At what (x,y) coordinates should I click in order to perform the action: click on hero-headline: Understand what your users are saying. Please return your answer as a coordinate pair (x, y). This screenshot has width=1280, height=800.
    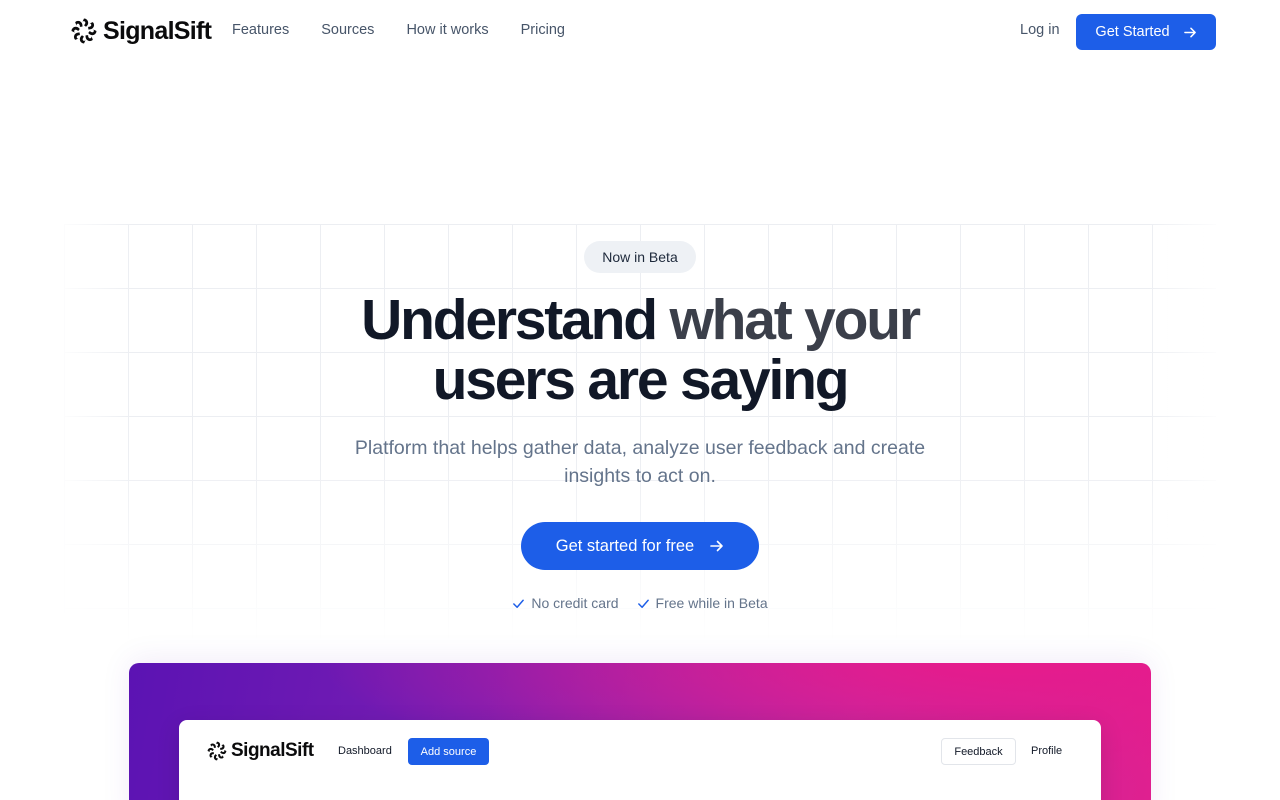
    Looking at the image, I should click on (640, 350).